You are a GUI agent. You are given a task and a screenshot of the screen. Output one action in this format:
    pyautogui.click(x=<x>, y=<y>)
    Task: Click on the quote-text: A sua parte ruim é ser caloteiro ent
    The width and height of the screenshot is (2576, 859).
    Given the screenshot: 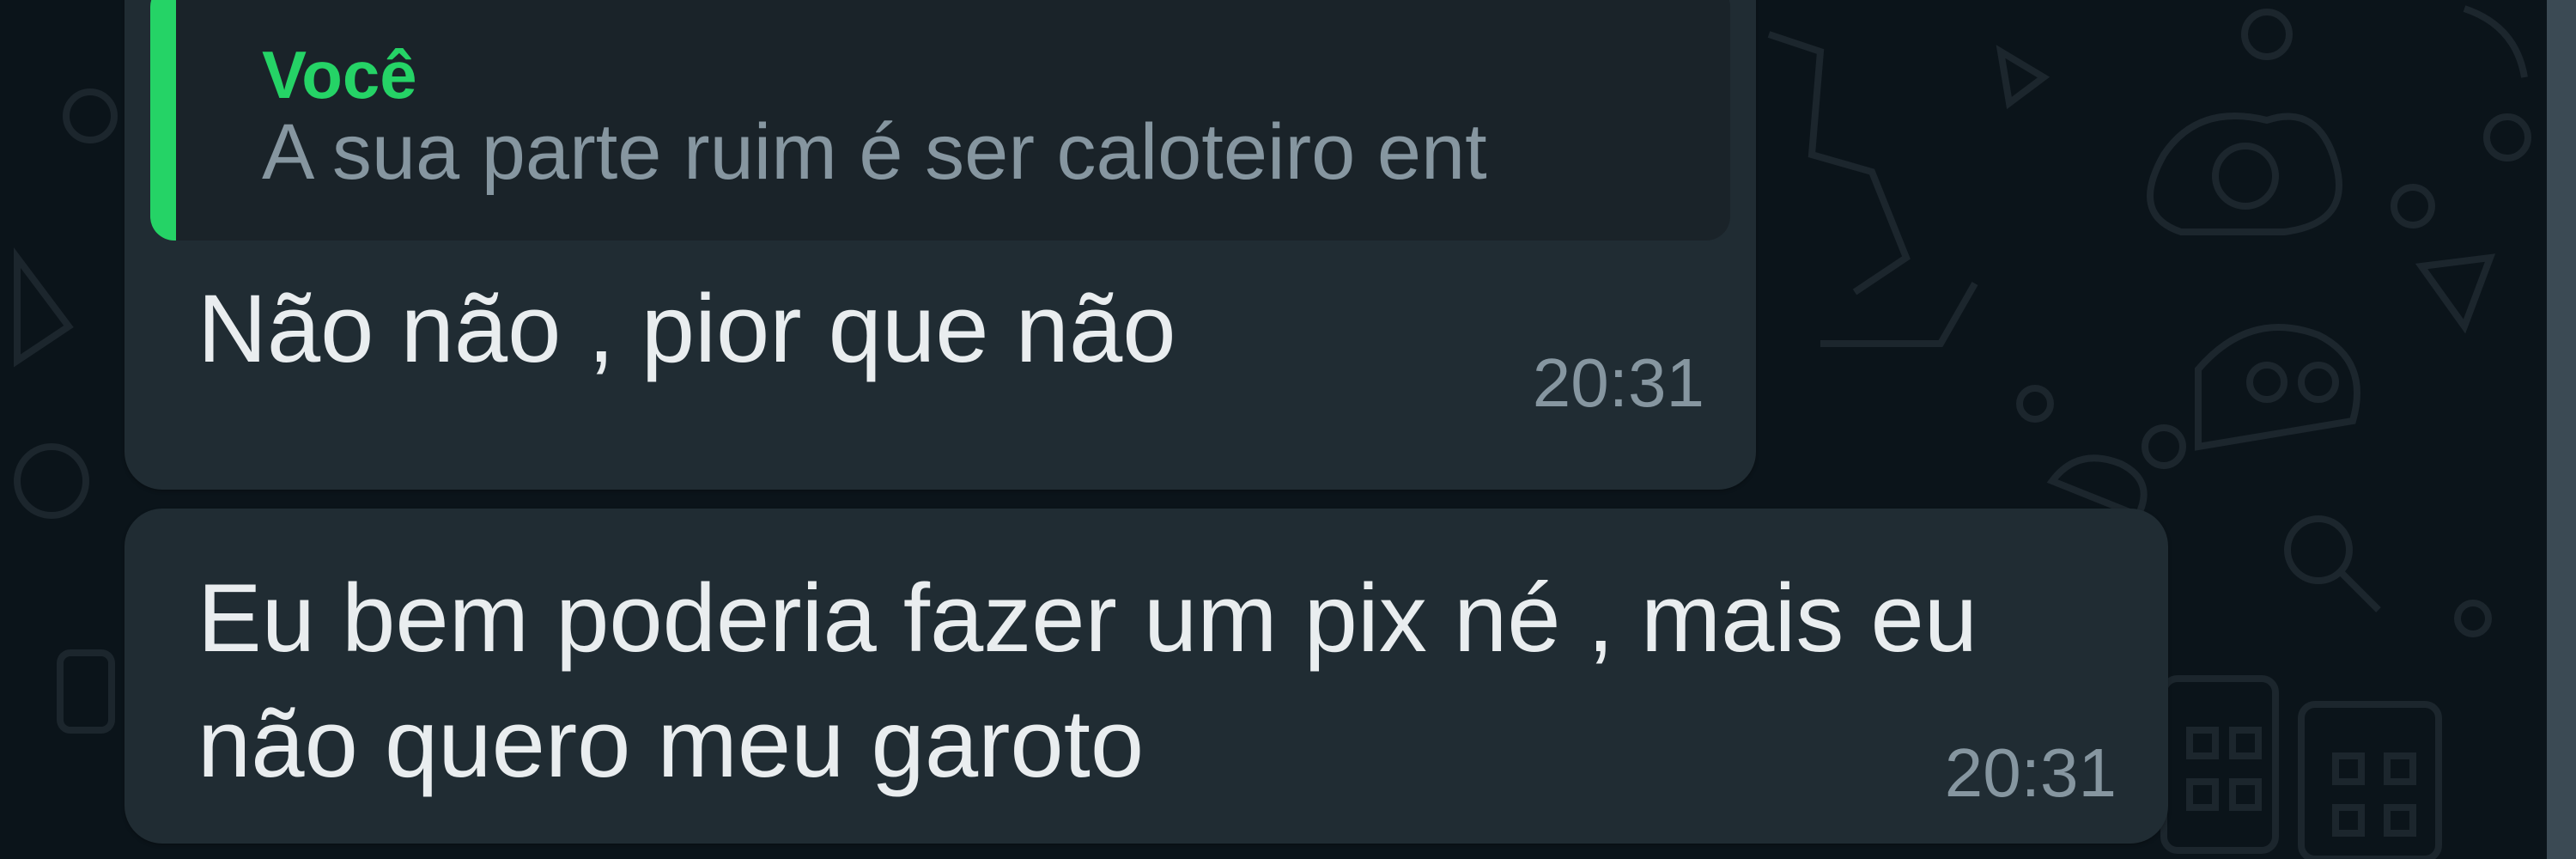 What is the action you would take?
    pyautogui.click(x=874, y=152)
    